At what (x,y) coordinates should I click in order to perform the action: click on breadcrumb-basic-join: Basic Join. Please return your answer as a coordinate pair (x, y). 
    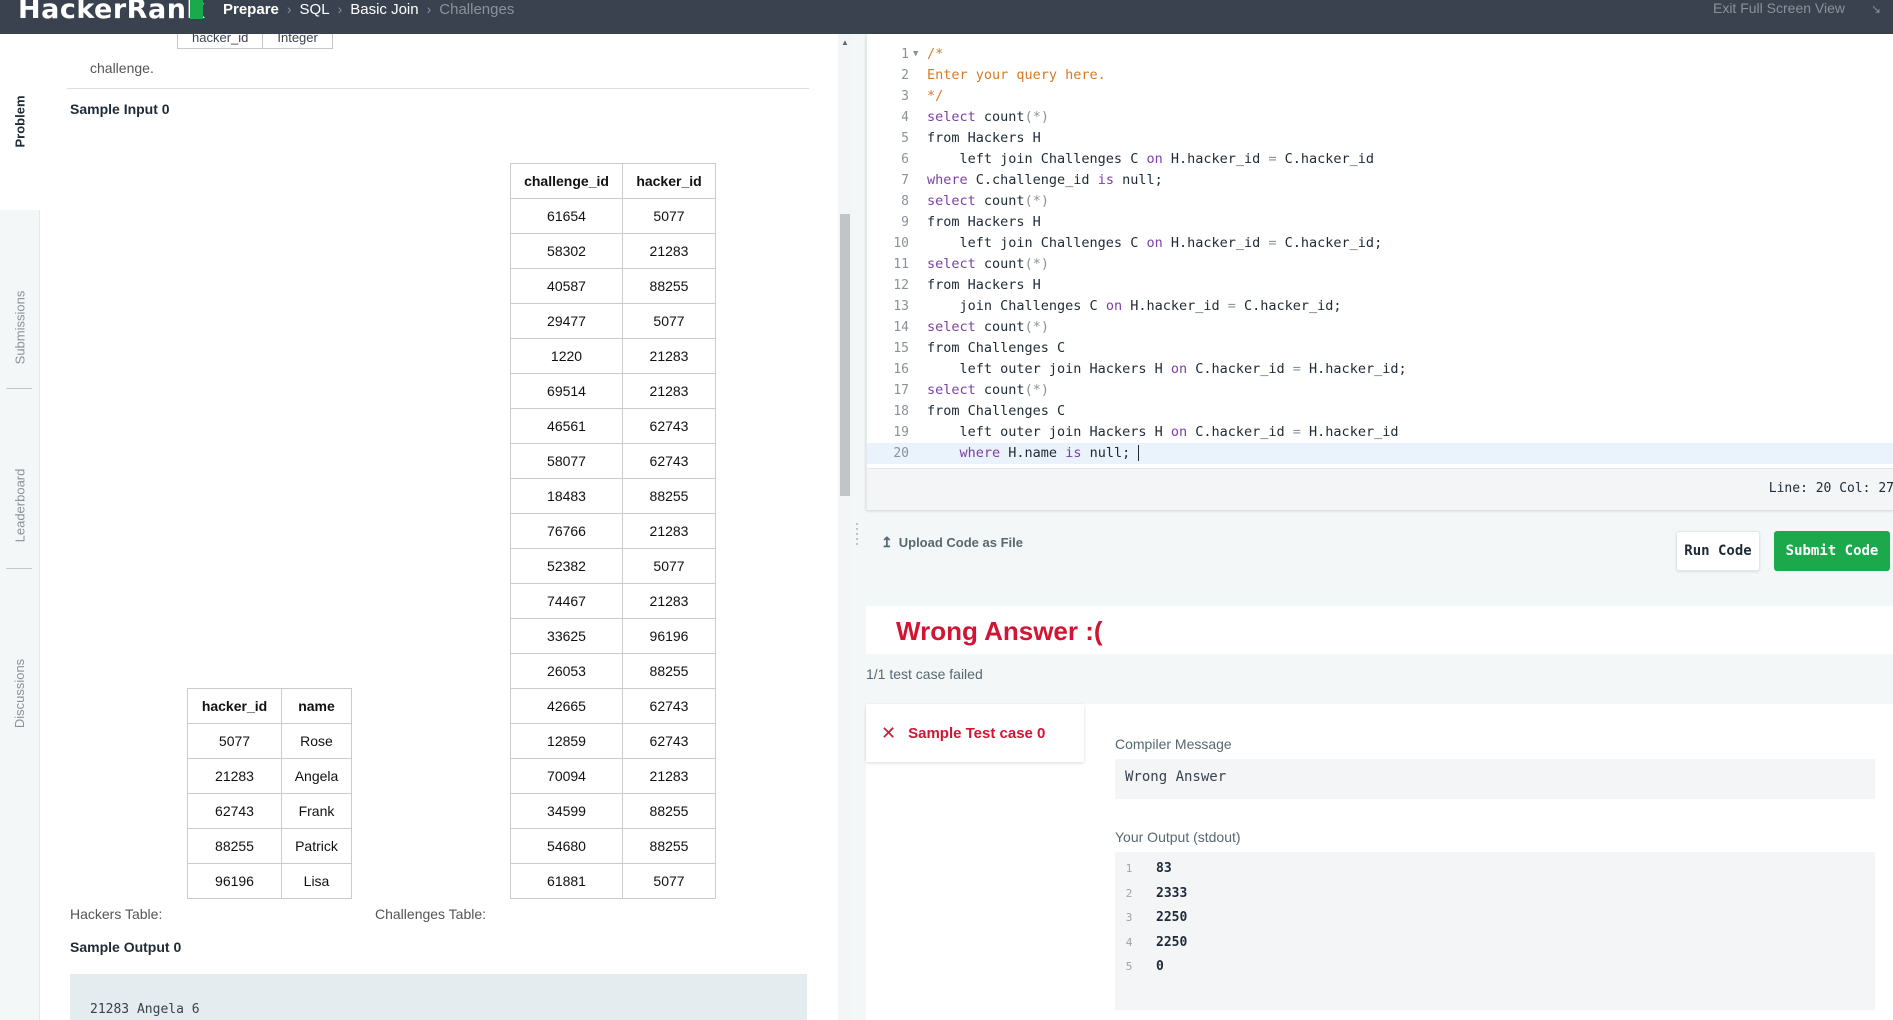
    Looking at the image, I should click on (384, 9).